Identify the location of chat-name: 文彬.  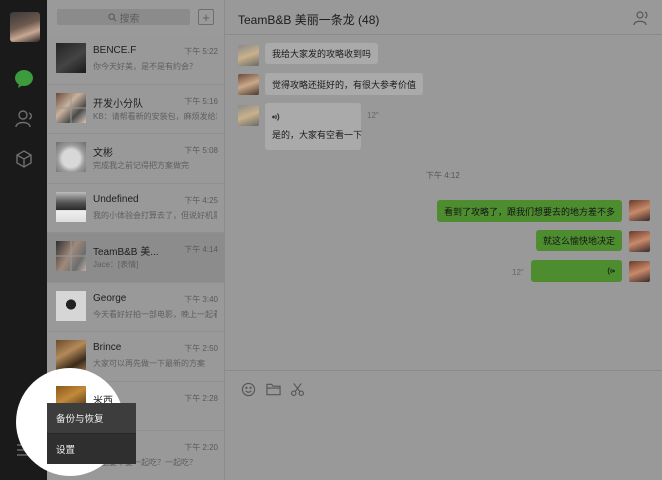
(103, 153).